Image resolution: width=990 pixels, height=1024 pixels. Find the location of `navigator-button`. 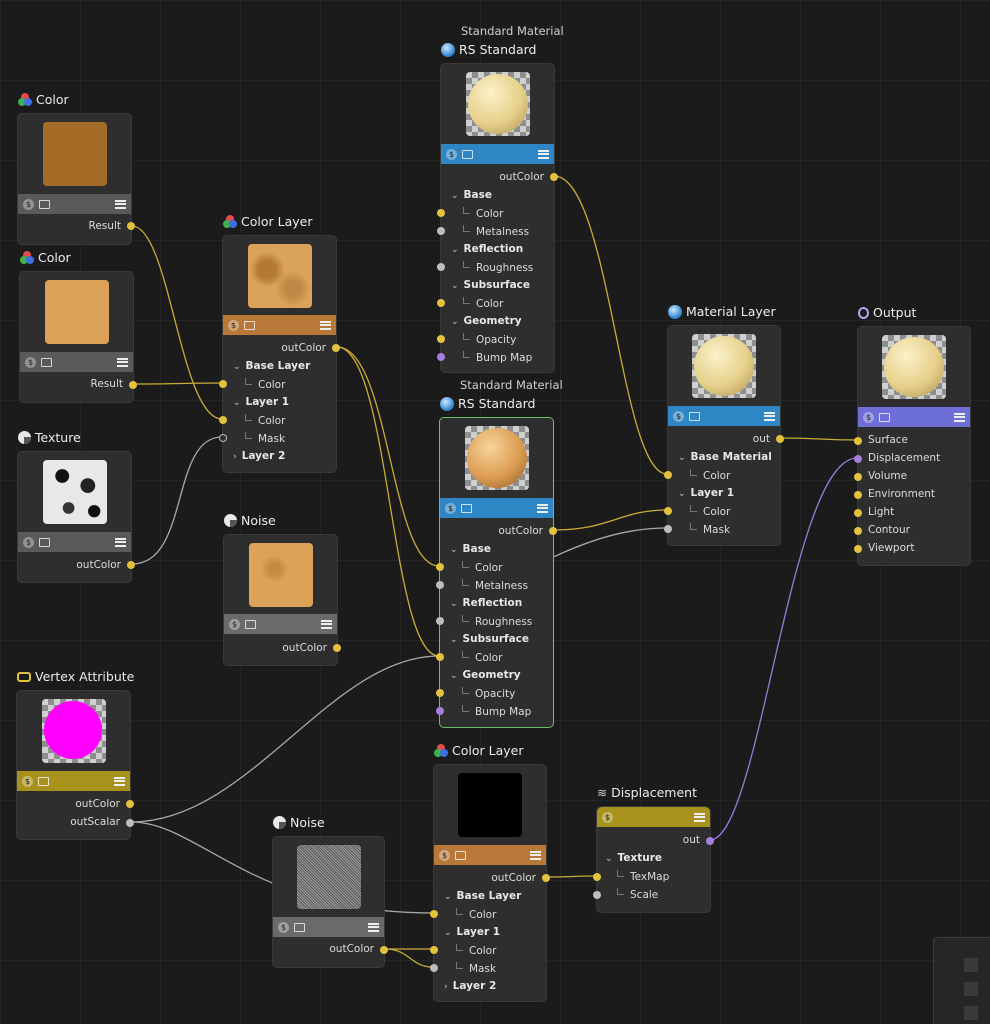

navigator-button is located at coordinates (971, 965).